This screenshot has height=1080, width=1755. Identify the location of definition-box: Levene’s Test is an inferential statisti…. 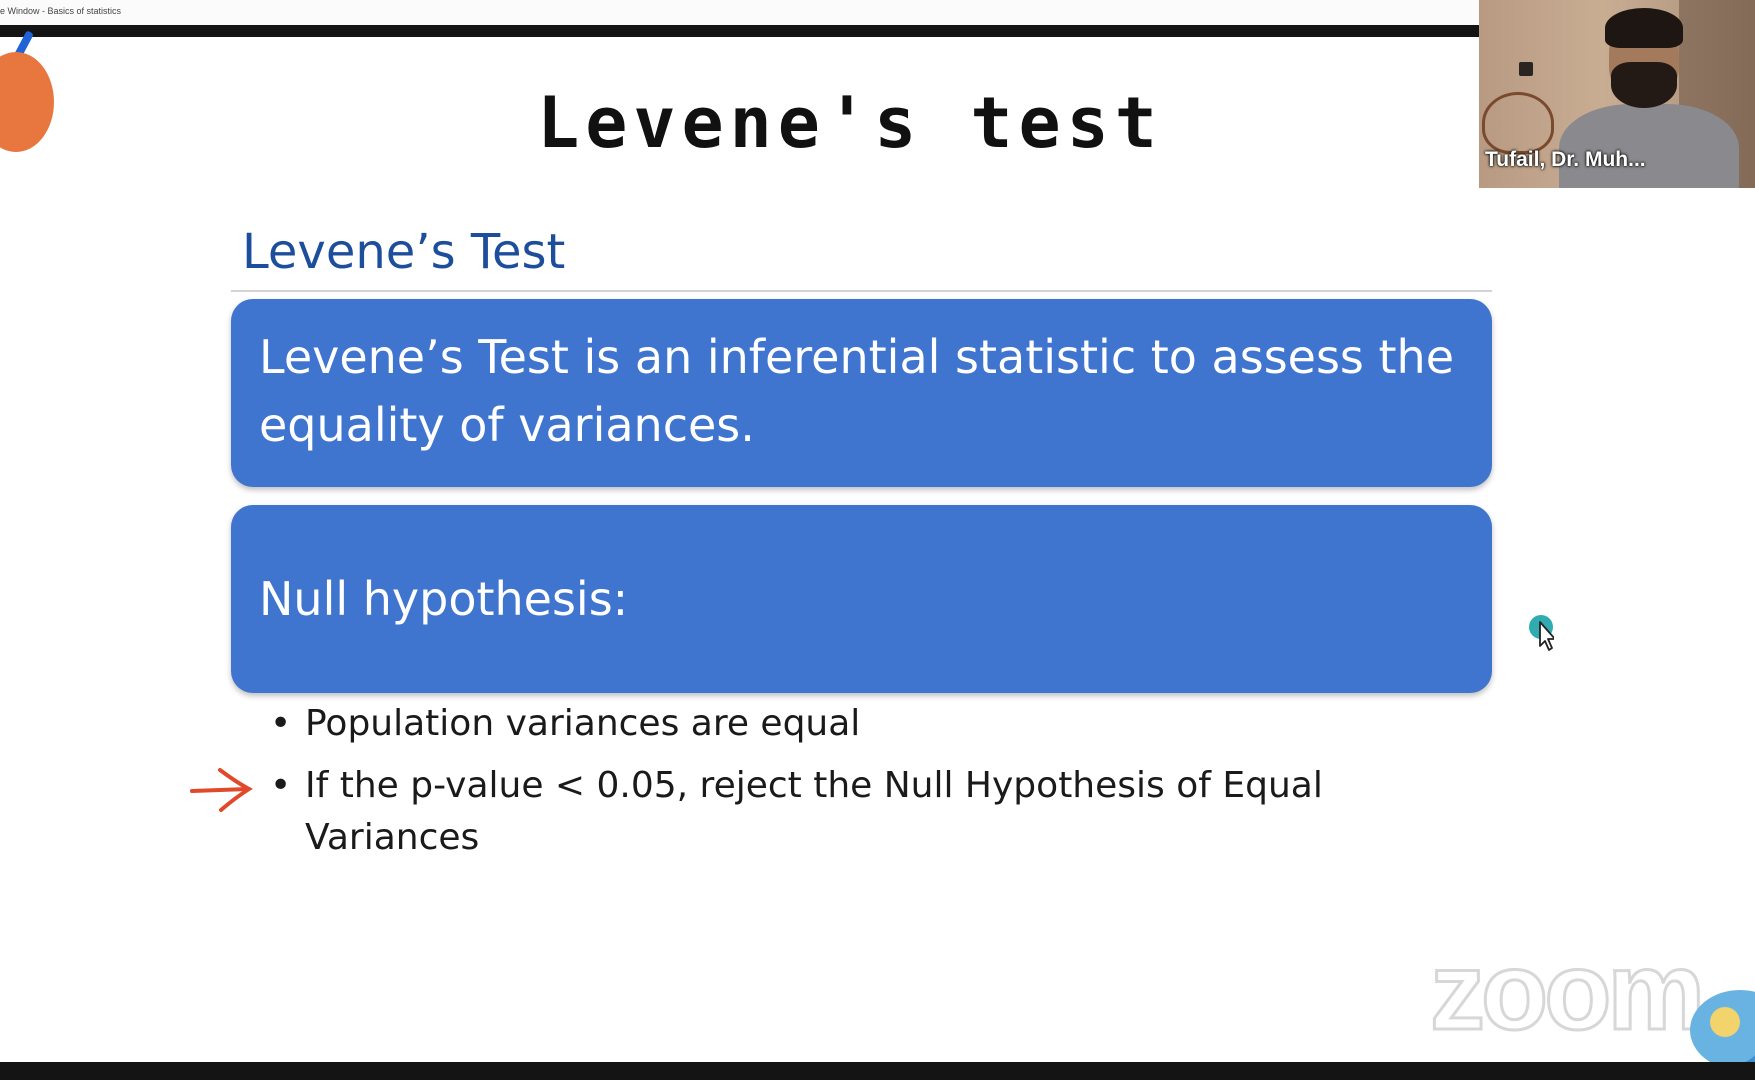
(861, 393).